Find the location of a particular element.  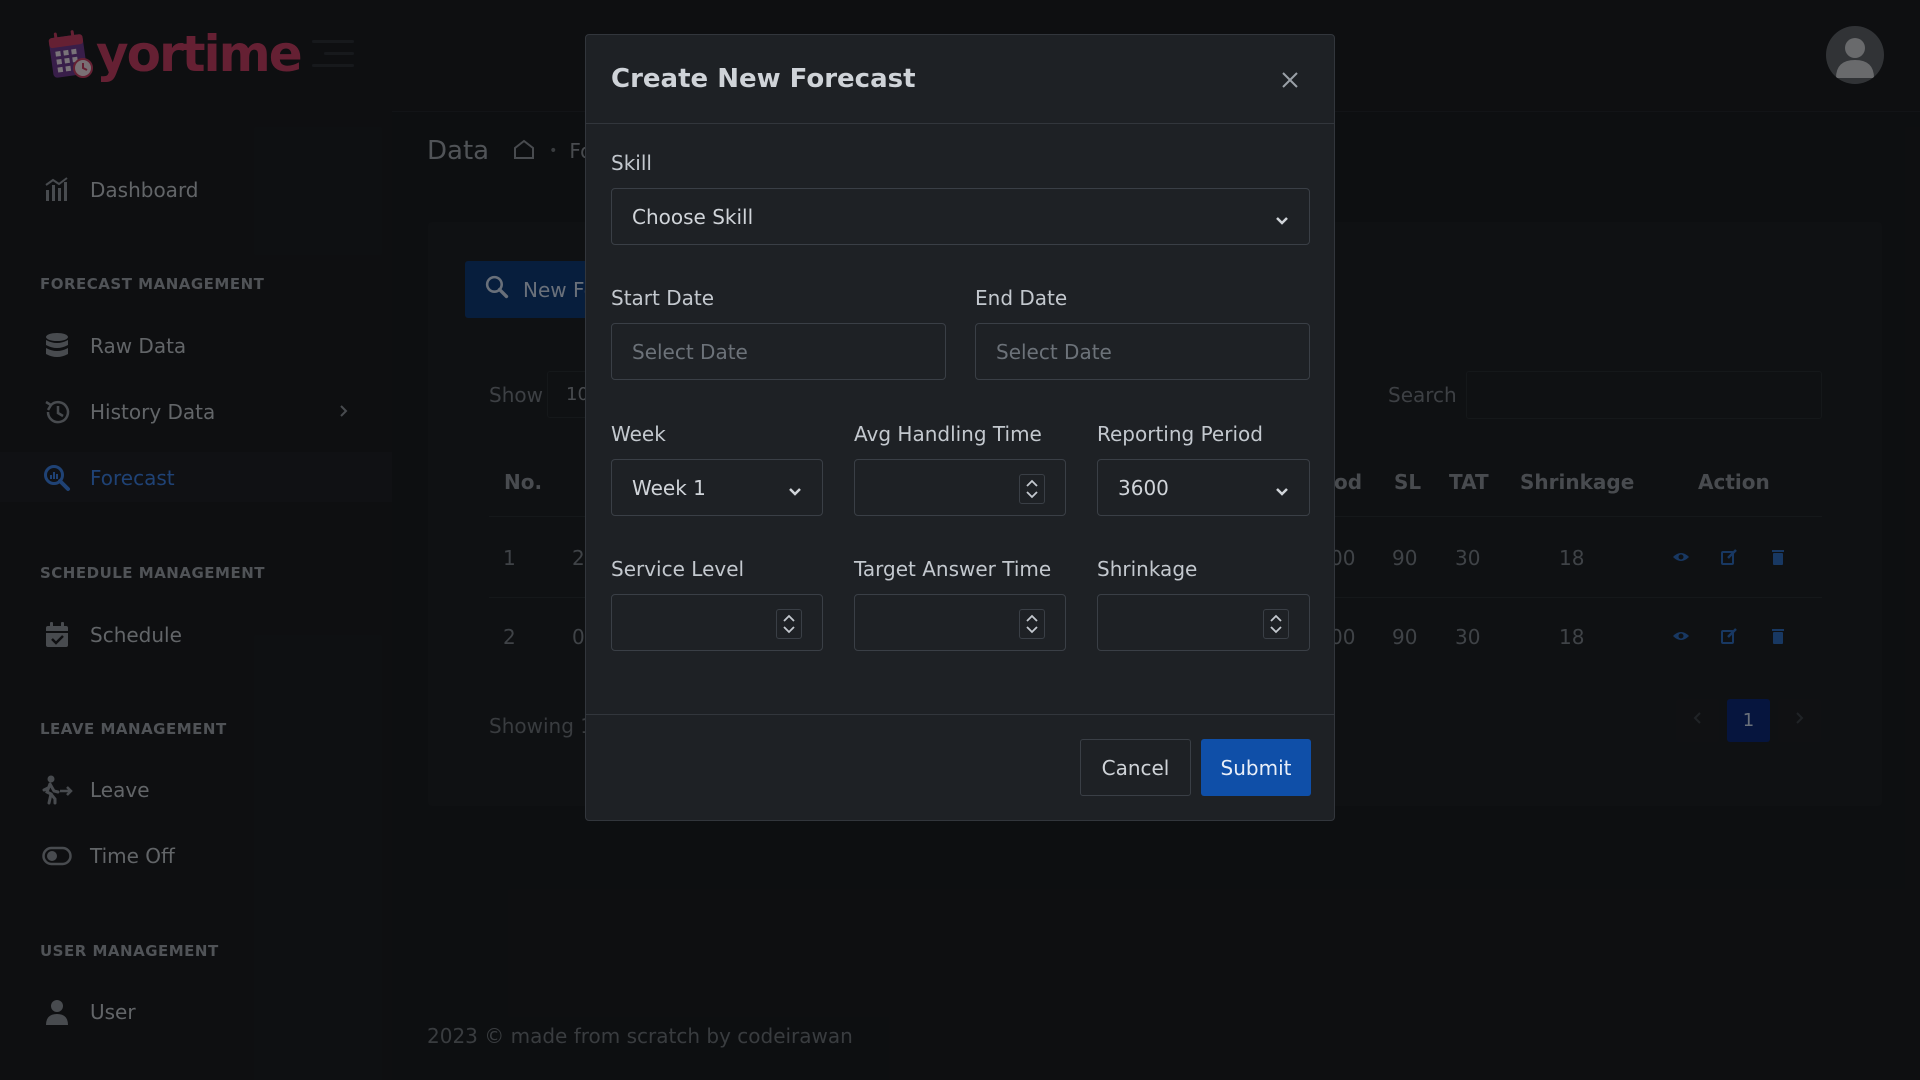

modal-header: Create New Forecast is located at coordinates (960, 79).